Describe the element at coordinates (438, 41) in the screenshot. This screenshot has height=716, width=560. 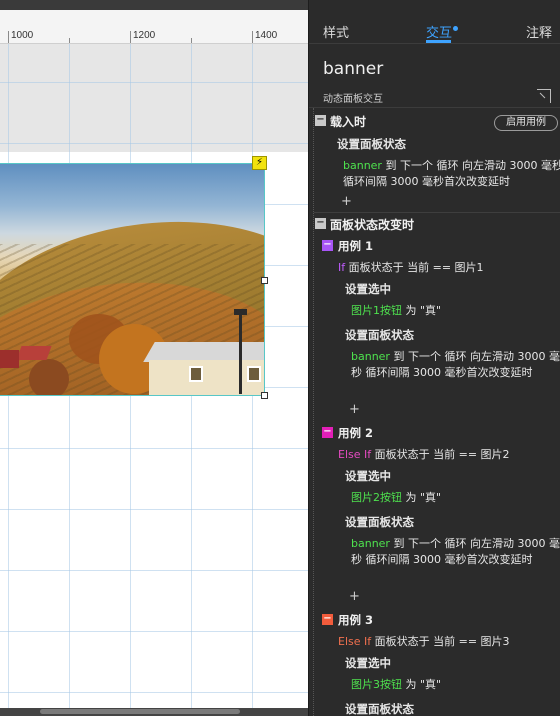
I see `tab-underline` at that location.